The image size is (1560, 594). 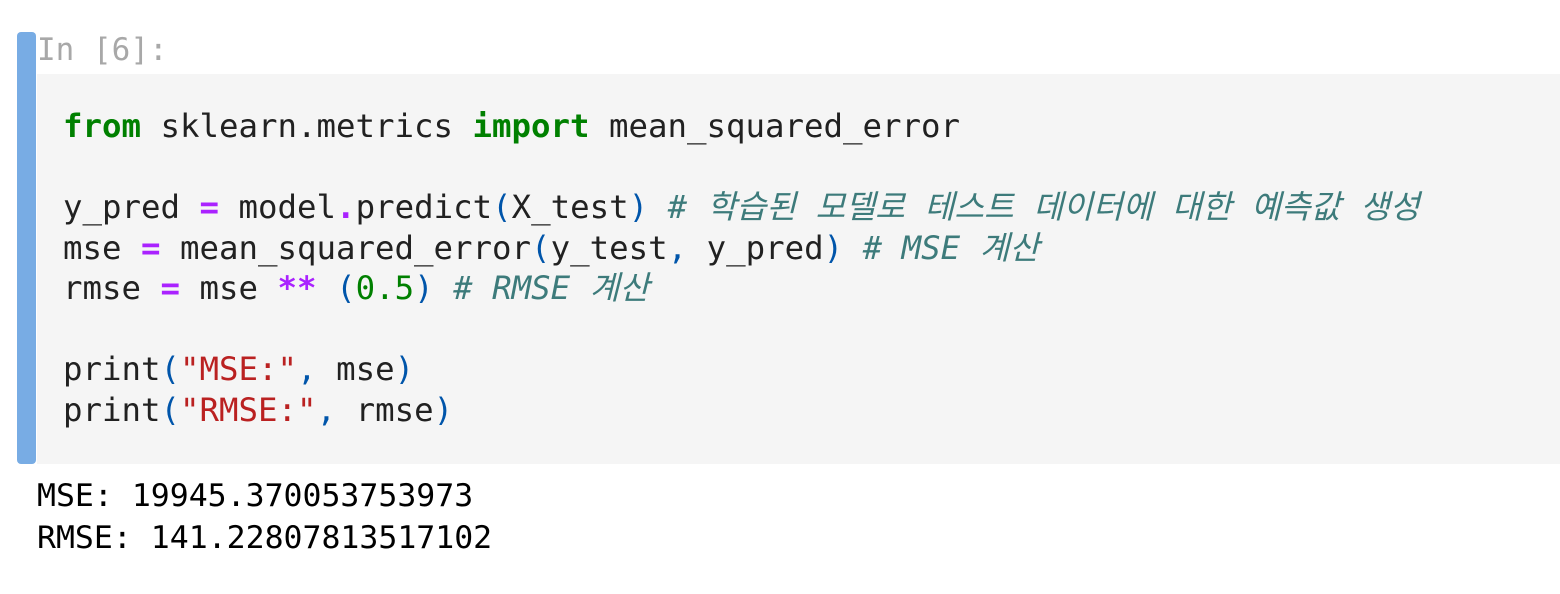 What do you see at coordinates (741, 288) in the screenshot?
I see `code-line: rmse = mse ** (0.5) # RMSE 계산` at bounding box center [741, 288].